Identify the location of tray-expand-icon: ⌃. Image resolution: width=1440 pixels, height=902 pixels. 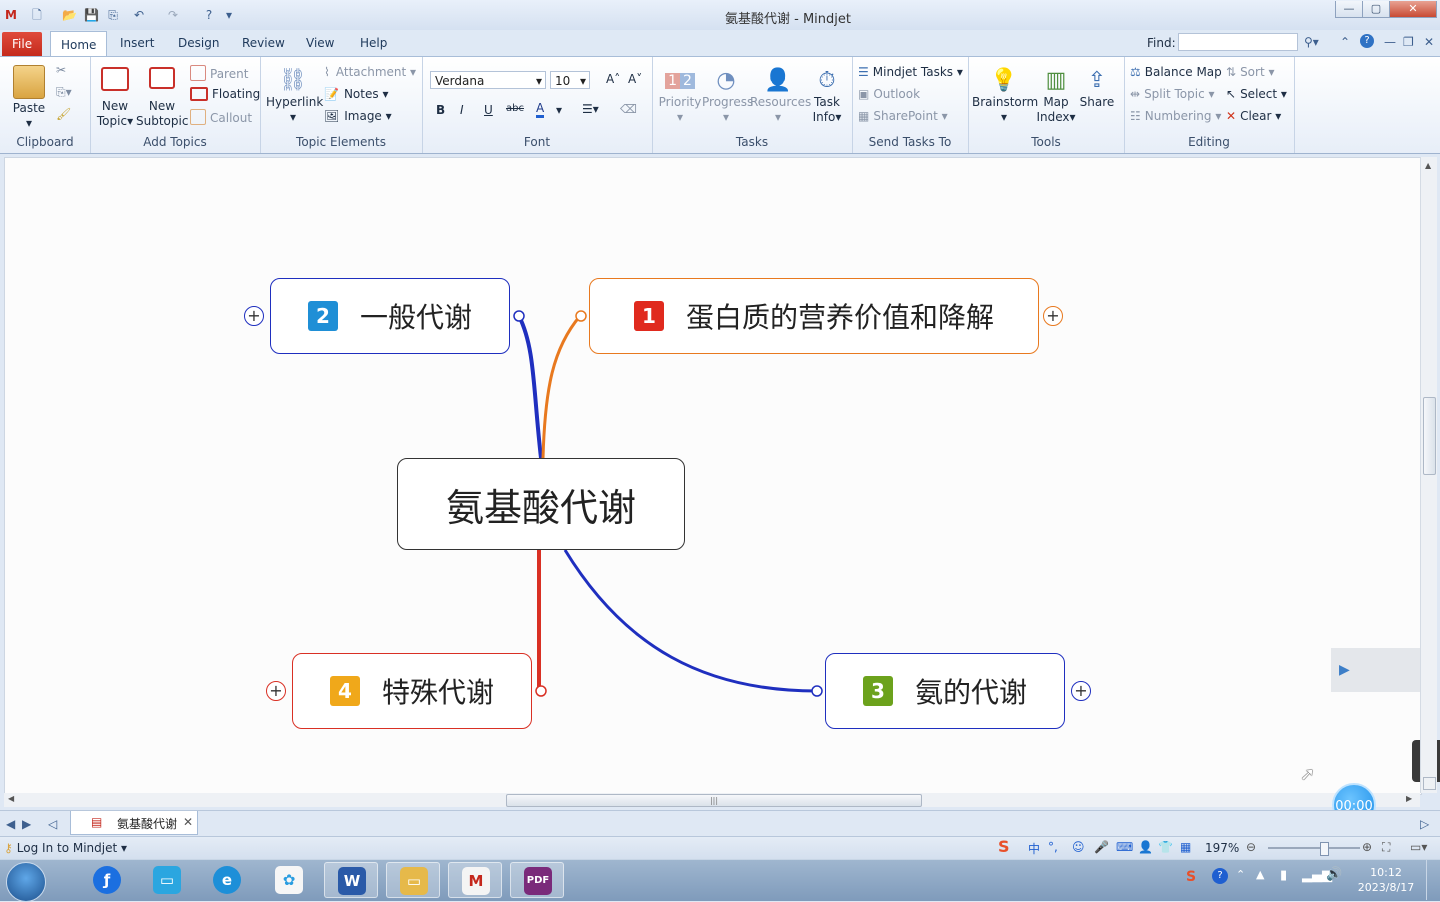
(1240, 874).